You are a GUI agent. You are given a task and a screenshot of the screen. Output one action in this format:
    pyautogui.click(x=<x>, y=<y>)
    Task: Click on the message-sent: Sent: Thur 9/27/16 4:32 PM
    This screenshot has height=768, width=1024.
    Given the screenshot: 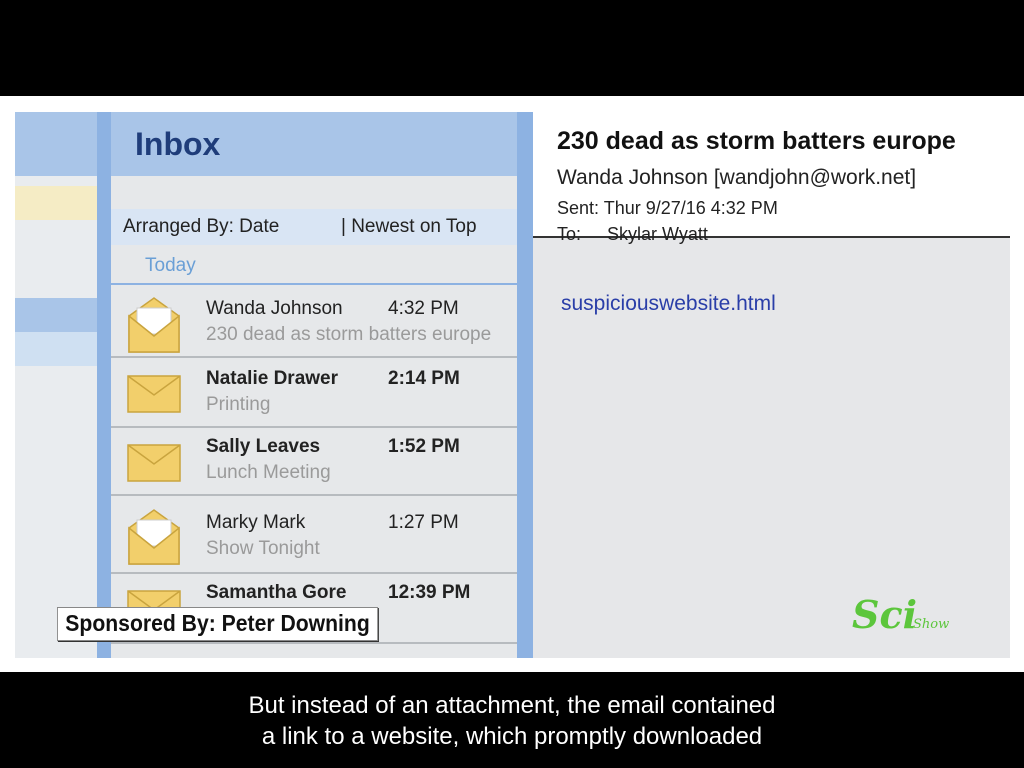 What is the action you would take?
    pyautogui.click(x=667, y=208)
    